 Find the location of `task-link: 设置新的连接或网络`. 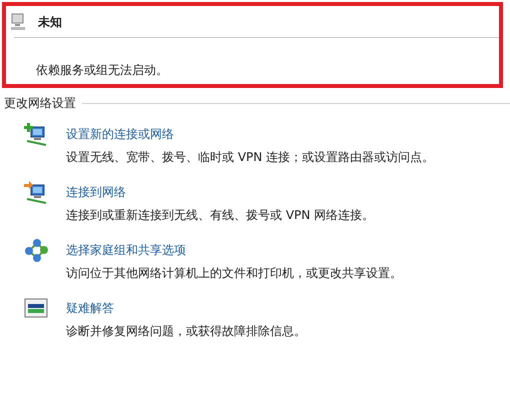

task-link: 设置新的连接或网络 is located at coordinates (250, 134).